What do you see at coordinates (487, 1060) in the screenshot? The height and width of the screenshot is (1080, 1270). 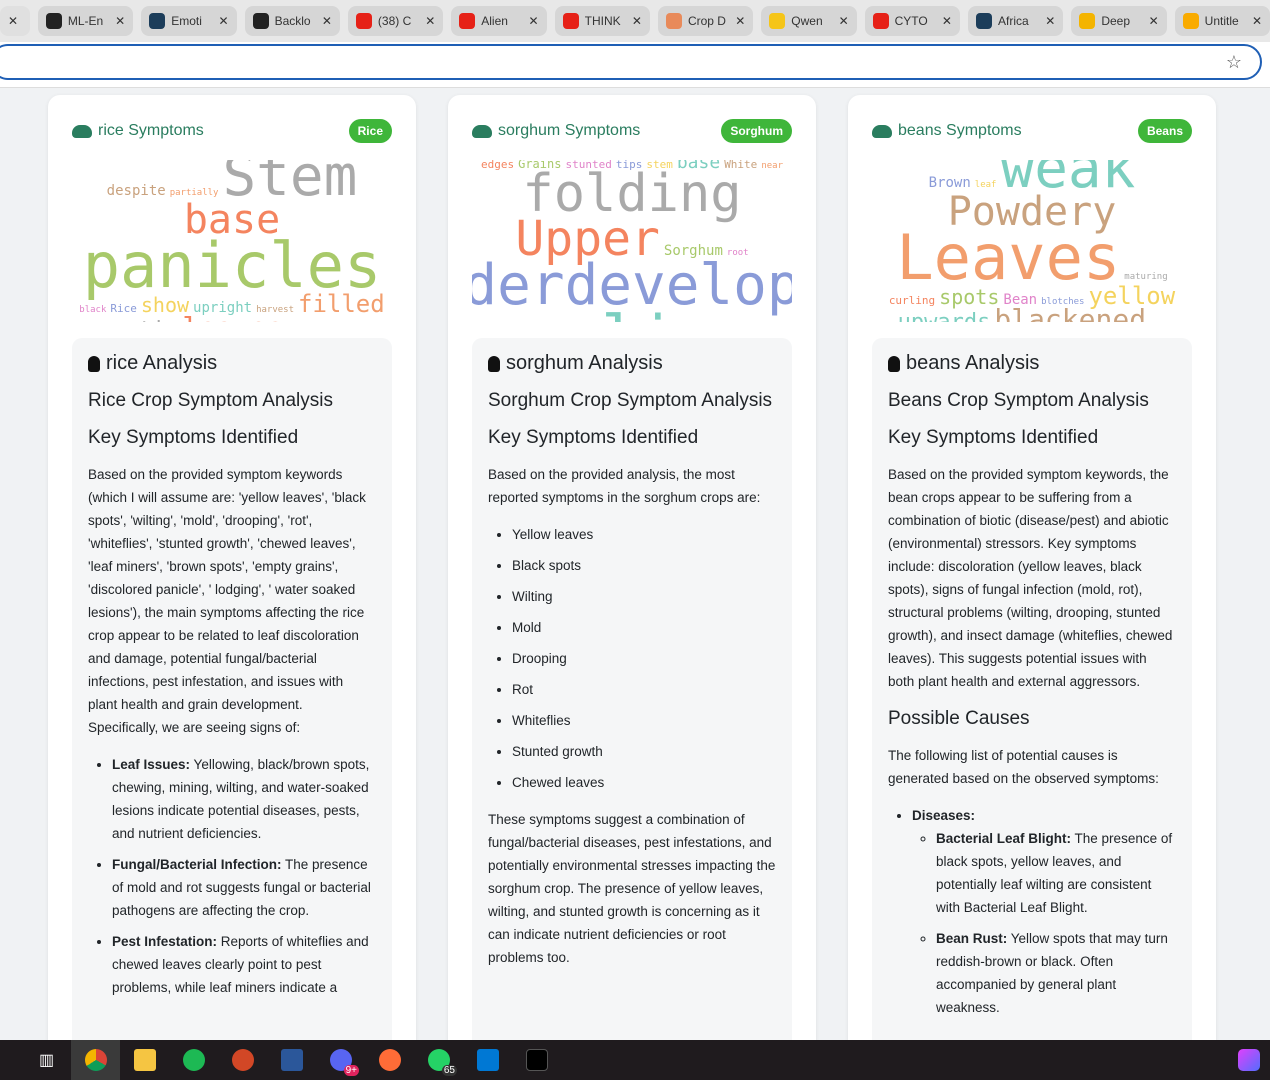 I see `vscode-icon` at bounding box center [487, 1060].